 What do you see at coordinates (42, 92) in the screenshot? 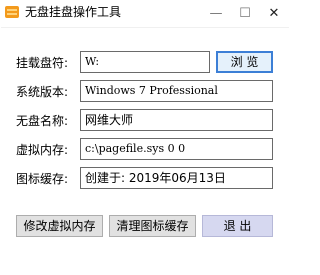
I see `os-version-label: 系统版本:` at bounding box center [42, 92].